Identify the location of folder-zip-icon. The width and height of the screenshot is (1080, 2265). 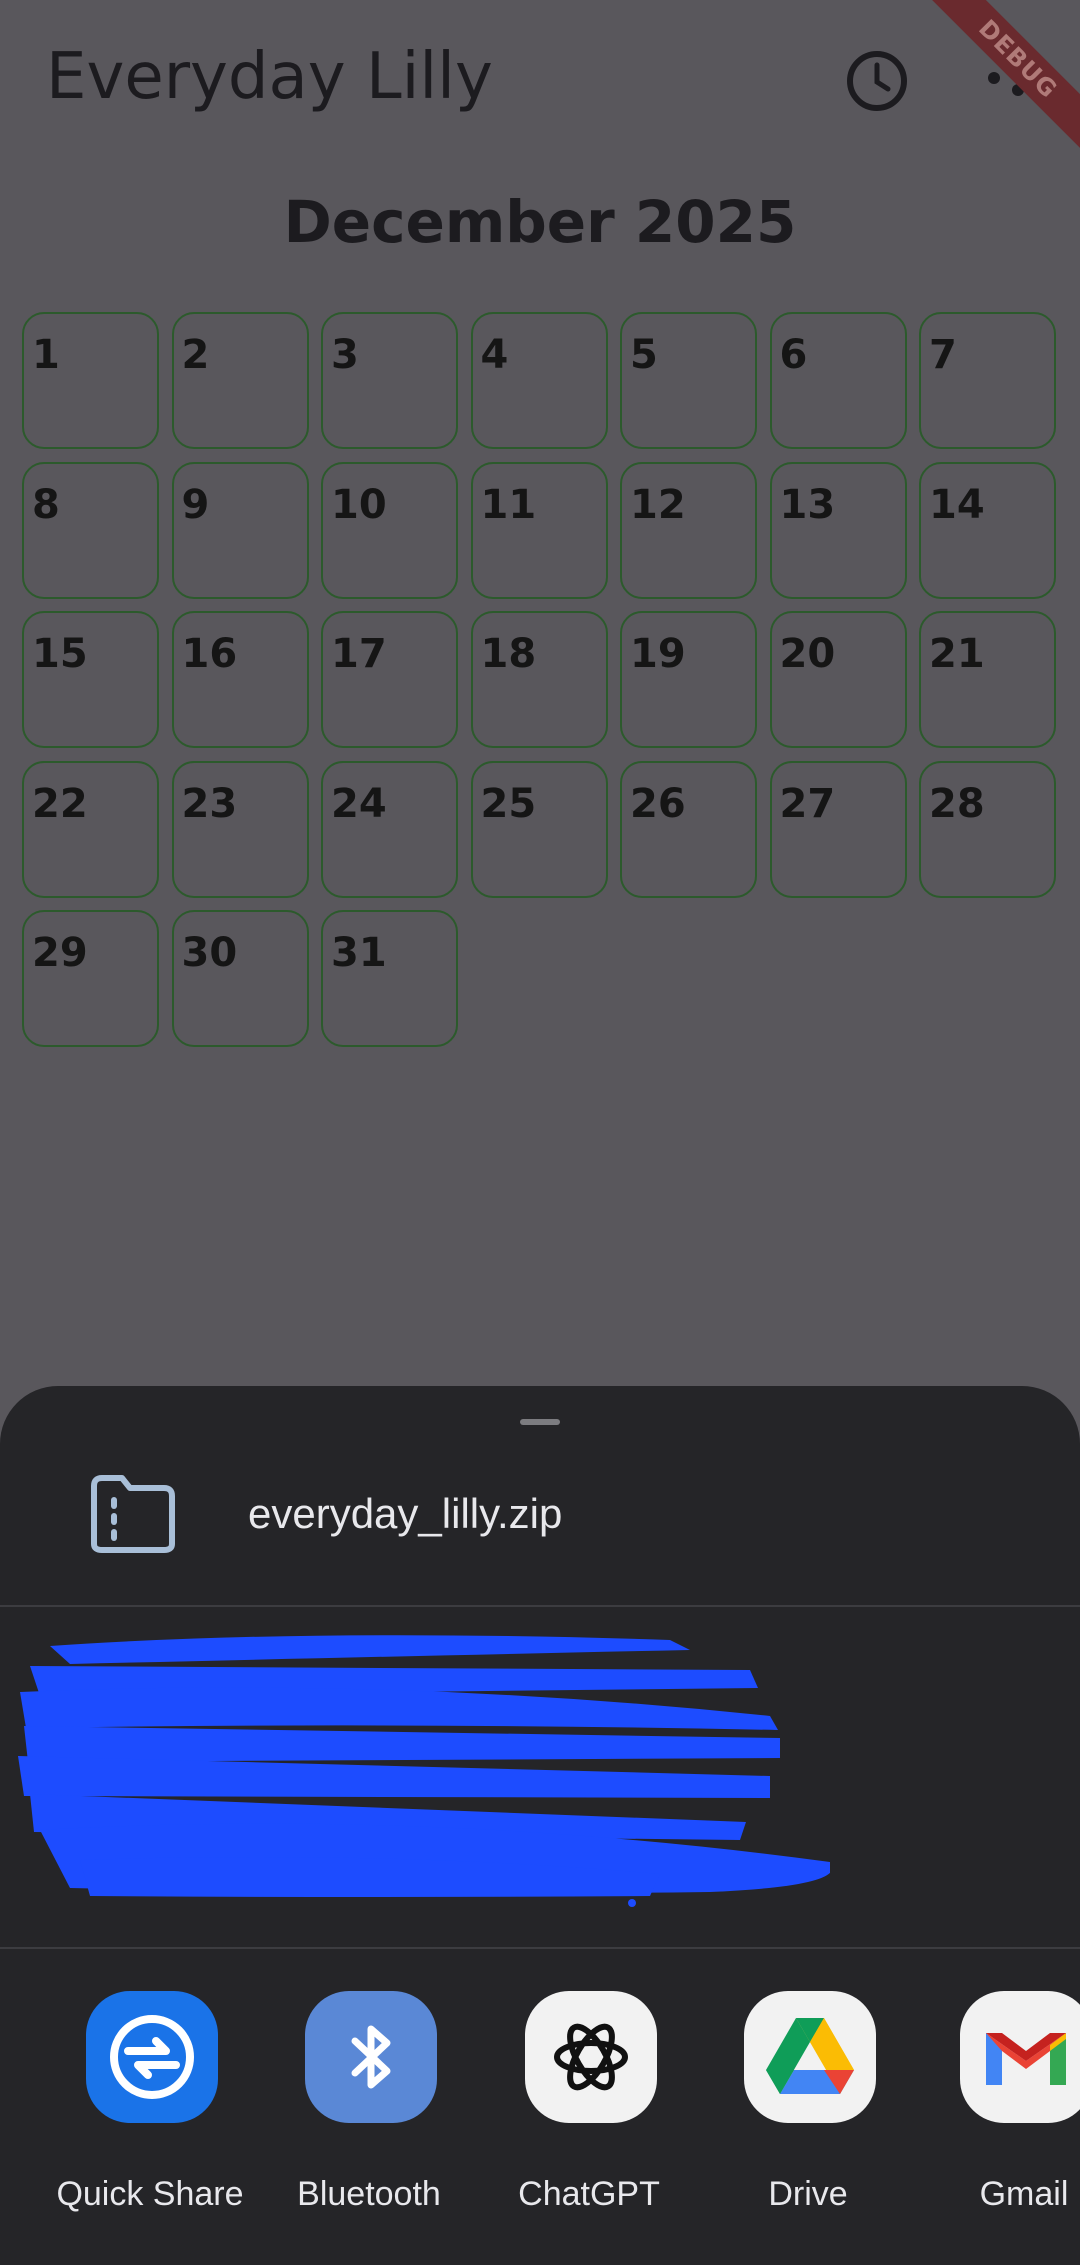
(133, 1514).